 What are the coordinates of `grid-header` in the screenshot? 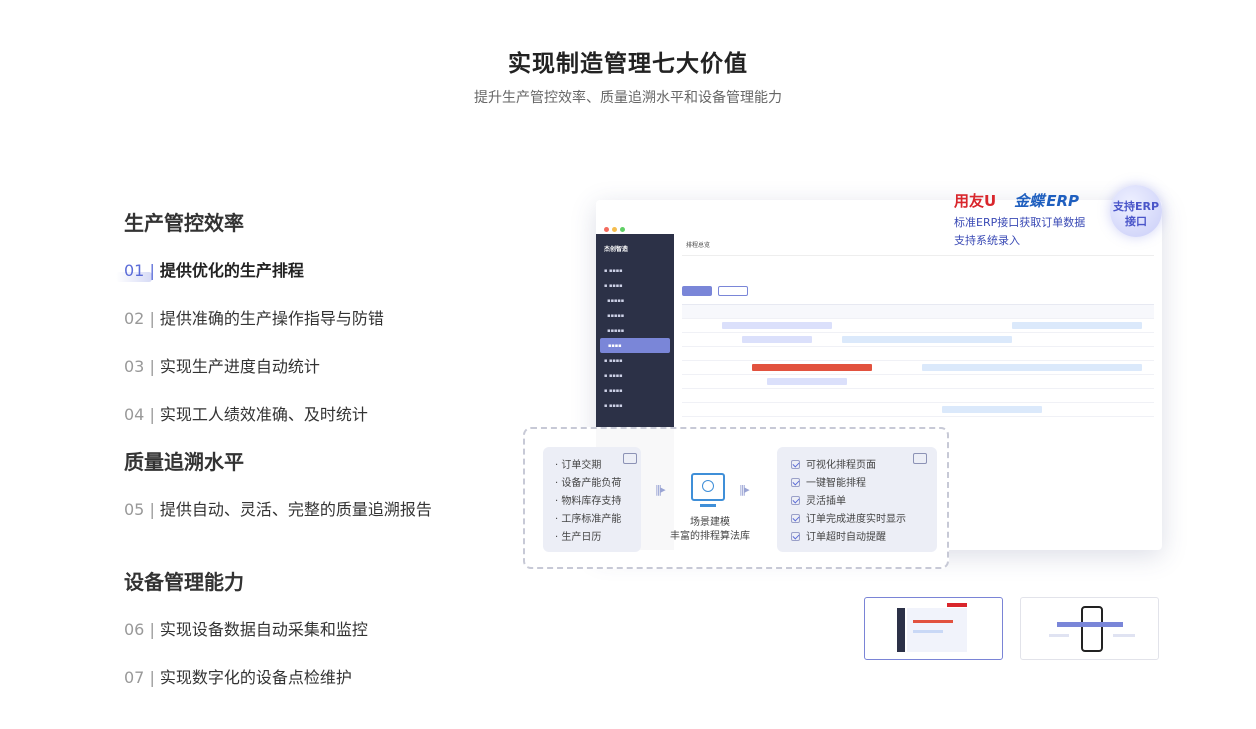 It's located at (918, 312).